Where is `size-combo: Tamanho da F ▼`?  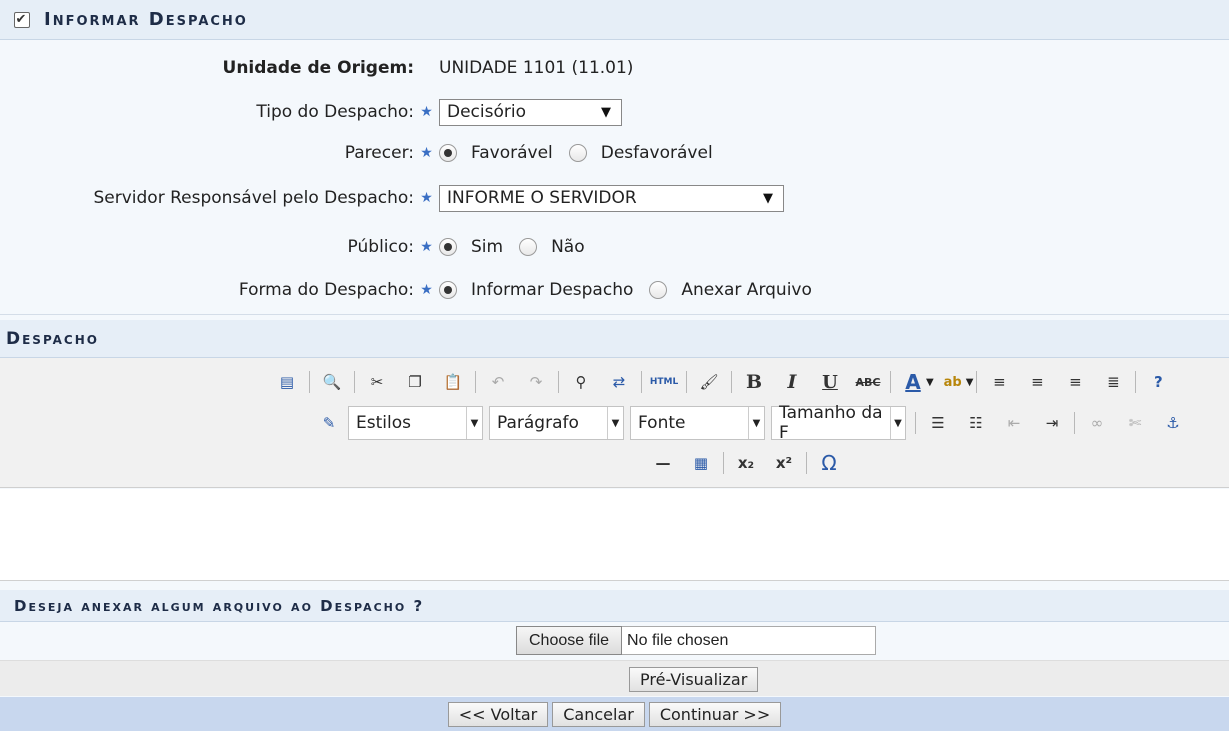
size-combo: Tamanho da F ▼ is located at coordinates (838, 423).